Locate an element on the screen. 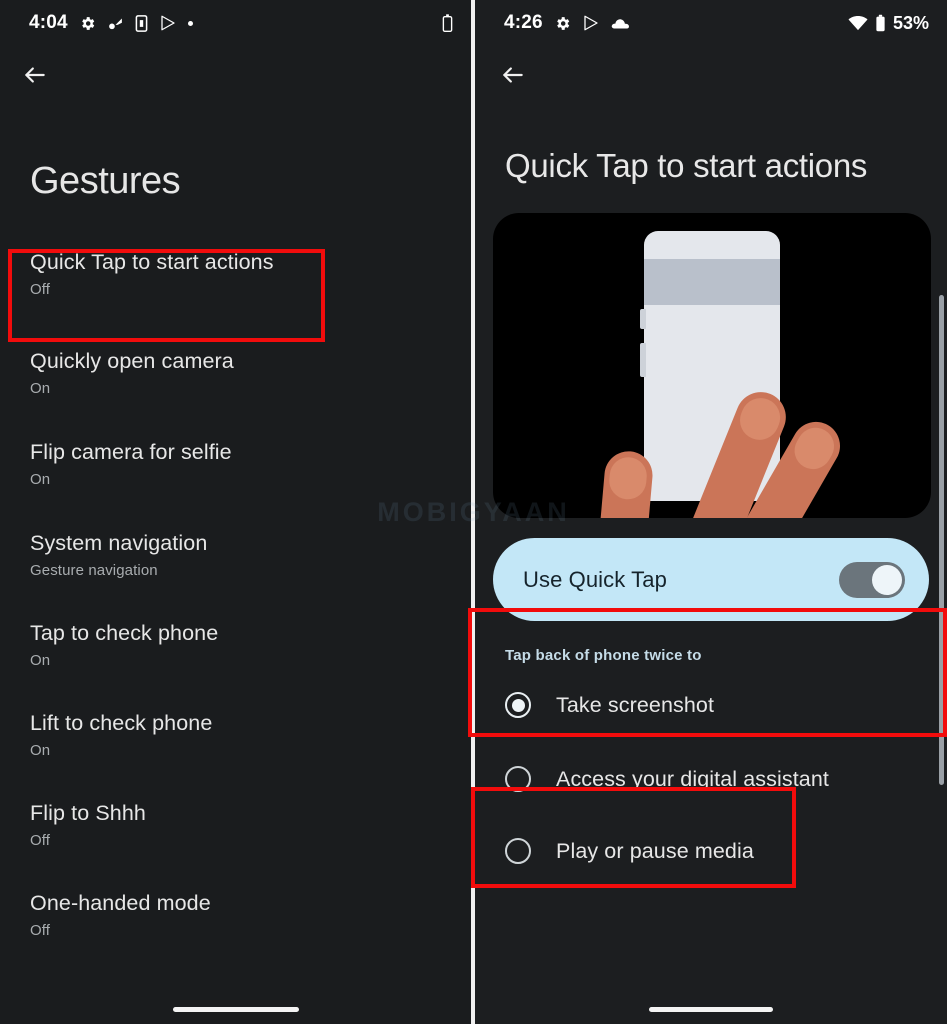  status-time: 4:04 is located at coordinates (48, 22).